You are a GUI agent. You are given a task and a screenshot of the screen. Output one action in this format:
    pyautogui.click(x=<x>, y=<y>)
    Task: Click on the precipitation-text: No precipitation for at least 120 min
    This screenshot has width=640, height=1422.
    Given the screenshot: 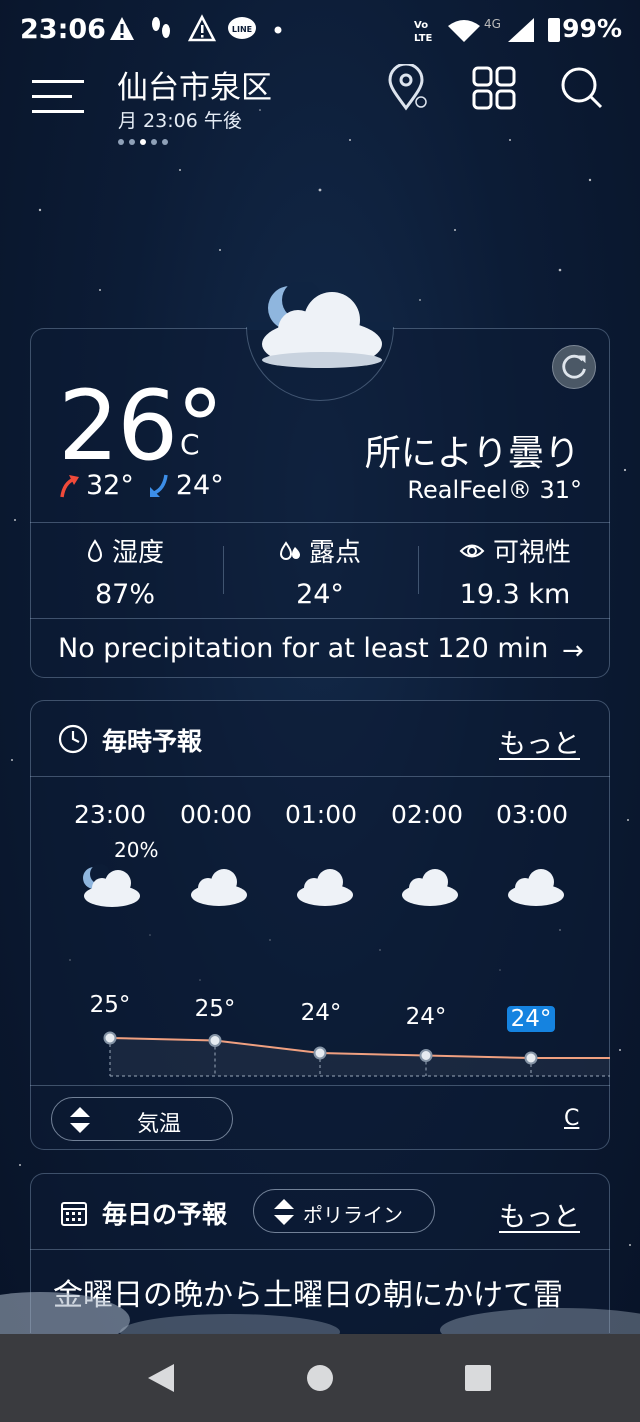 What is the action you would take?
    pyautogui.click(x=303, y=648)
    